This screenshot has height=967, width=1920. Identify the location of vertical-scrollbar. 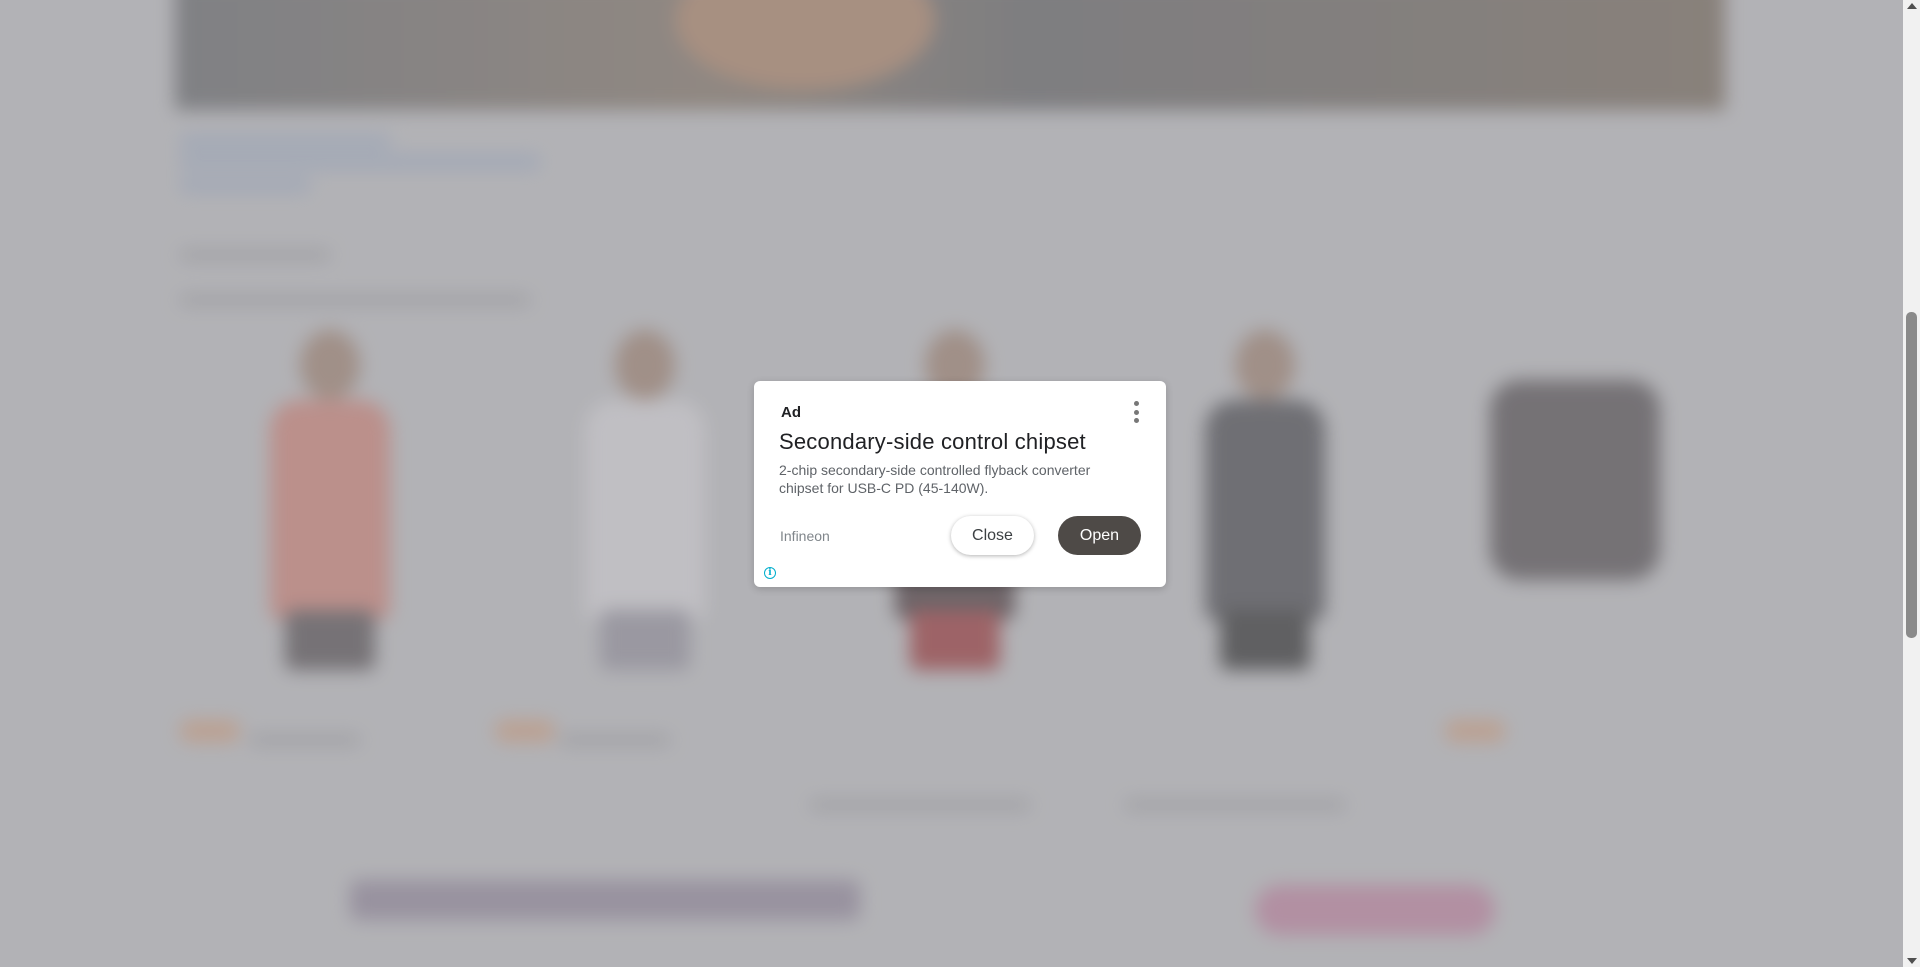
(1911, 483).